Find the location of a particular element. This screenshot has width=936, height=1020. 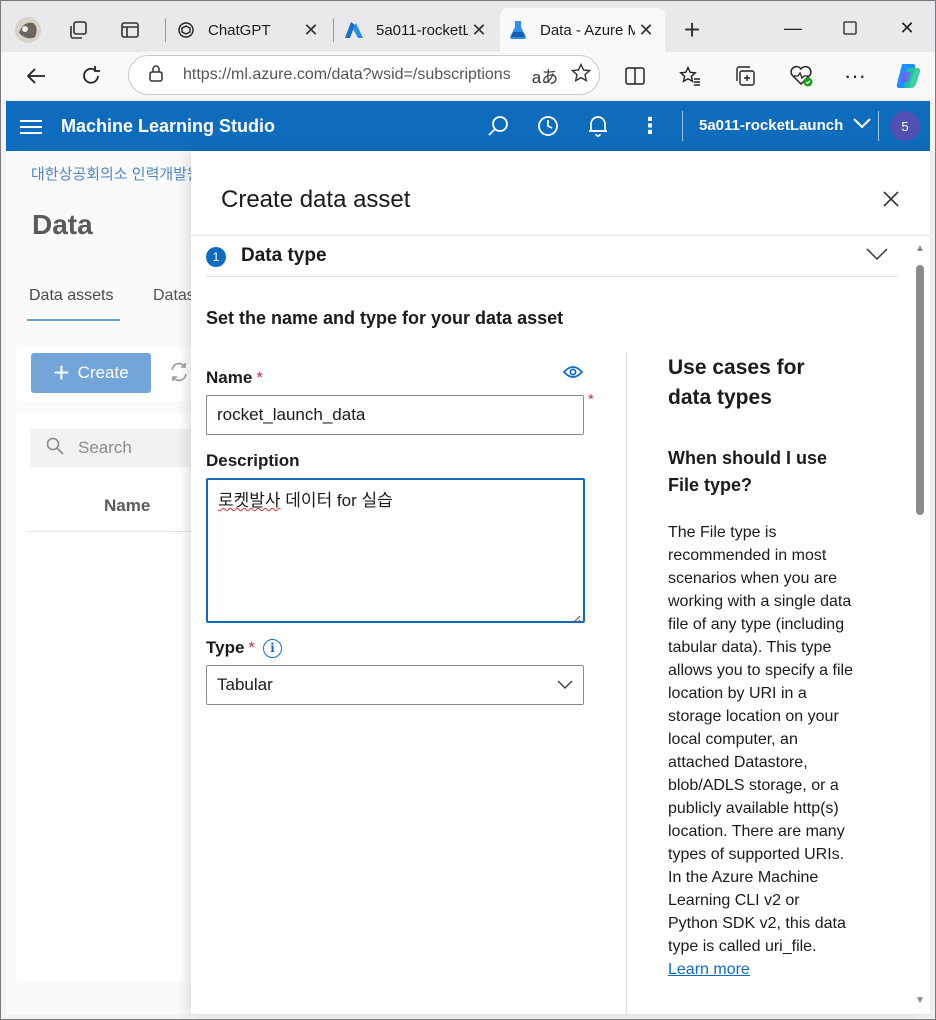

description-text: 데이터 for 실습 is located at coordinates (336, 500).